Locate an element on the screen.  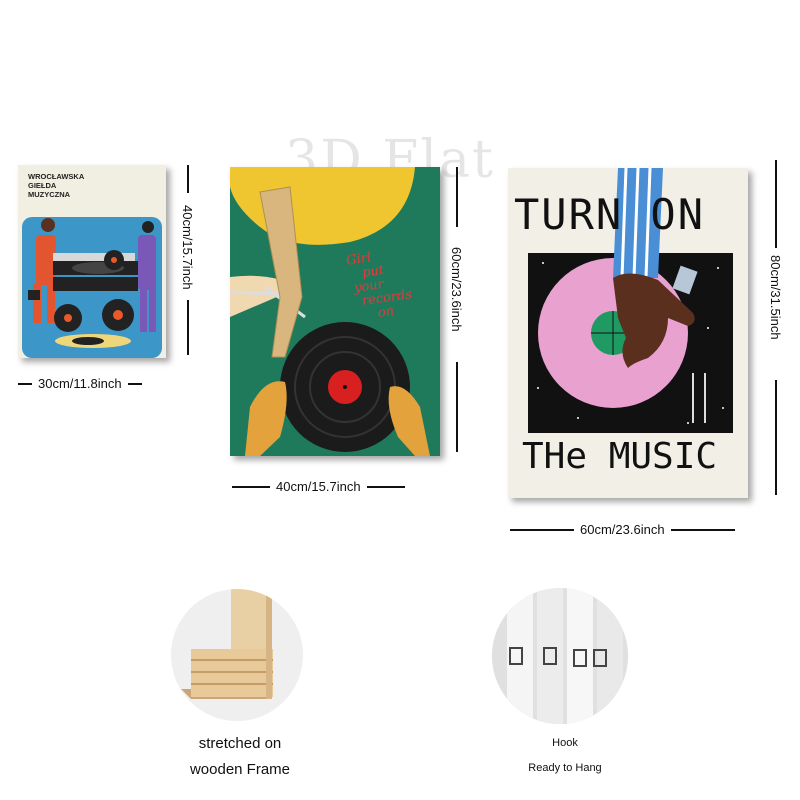
poster-large: TURN ON THe MUSIC is located at coordinates (628, 333).